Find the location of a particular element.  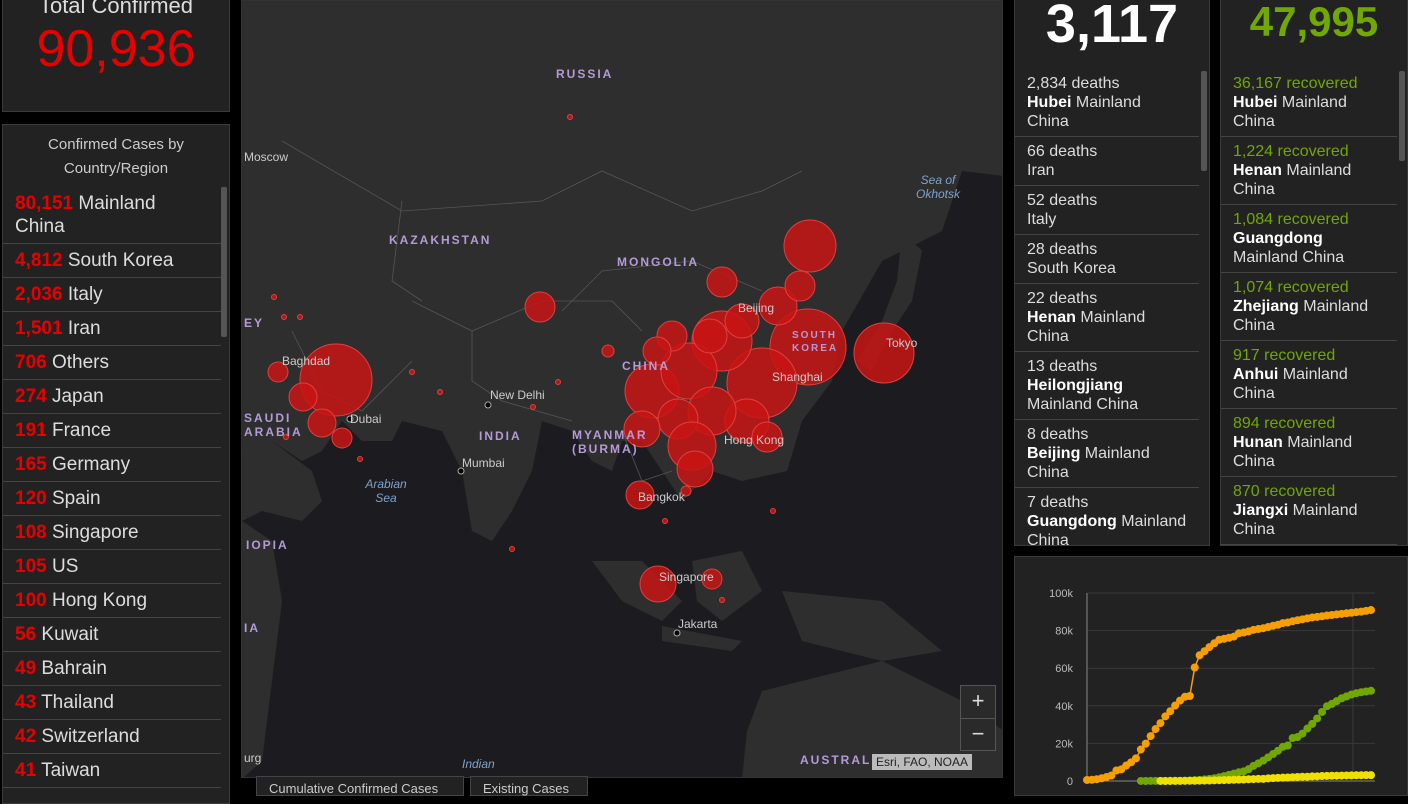

country-list-item: 4,812 South Korea is located at coordinates (112, 261).